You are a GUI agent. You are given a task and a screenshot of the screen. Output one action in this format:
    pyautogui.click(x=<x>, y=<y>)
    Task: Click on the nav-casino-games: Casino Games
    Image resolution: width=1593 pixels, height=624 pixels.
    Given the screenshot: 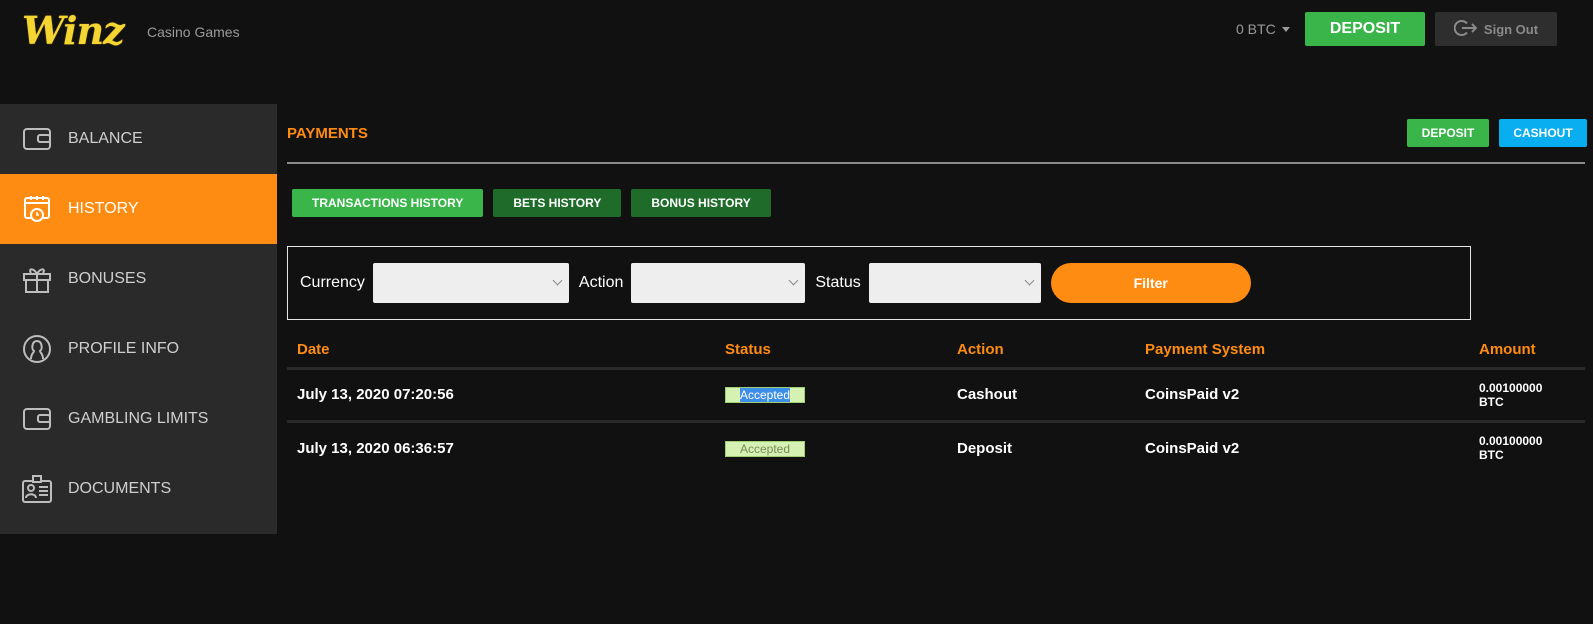 What is the action you would take?
    pyautogui.click(x=193, y=32)
    